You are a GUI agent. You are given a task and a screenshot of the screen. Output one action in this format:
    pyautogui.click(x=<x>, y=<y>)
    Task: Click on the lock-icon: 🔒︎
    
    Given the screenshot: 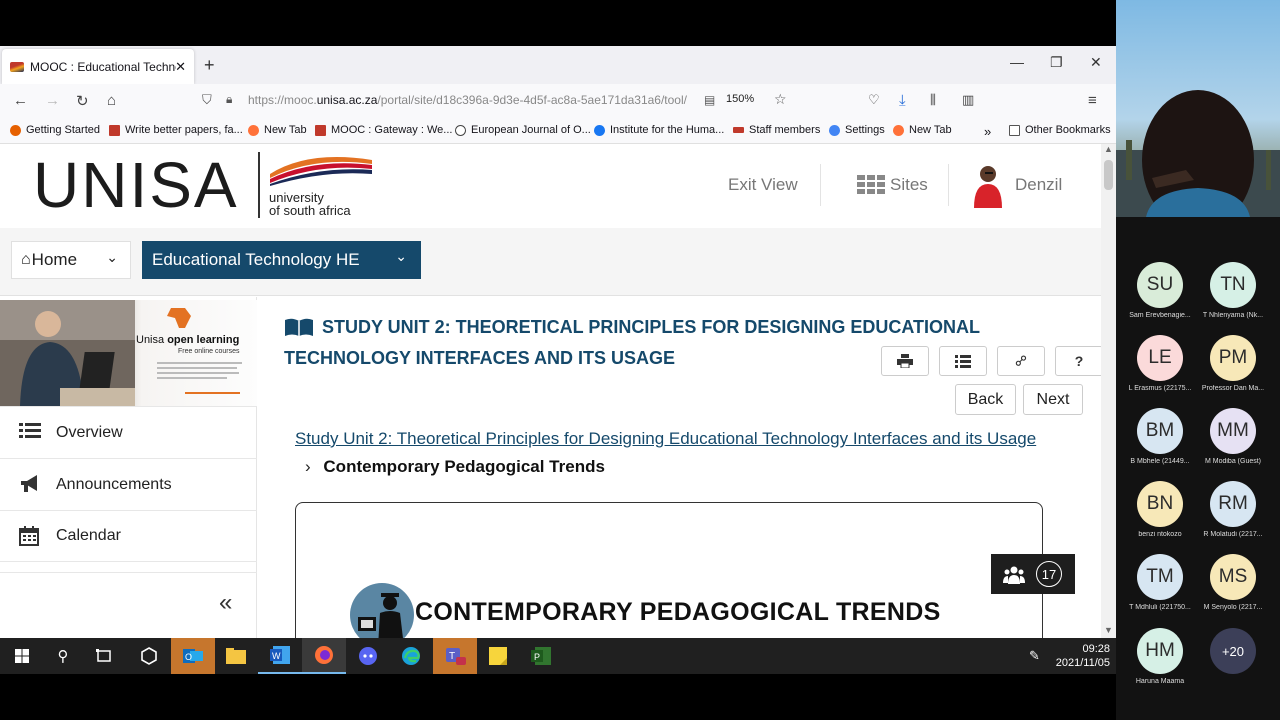 What is the action you would take?
    pyautogui.click(x=229, y=99)
    